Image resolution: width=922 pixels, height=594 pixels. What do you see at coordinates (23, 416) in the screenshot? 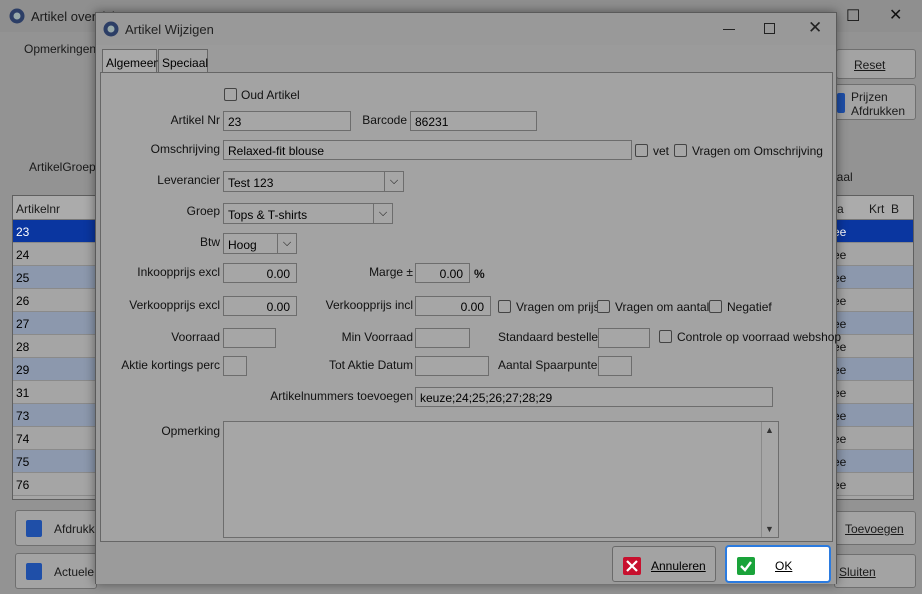
I see `table-cell-artikelnr: 73` at bounding box center [23, 416].